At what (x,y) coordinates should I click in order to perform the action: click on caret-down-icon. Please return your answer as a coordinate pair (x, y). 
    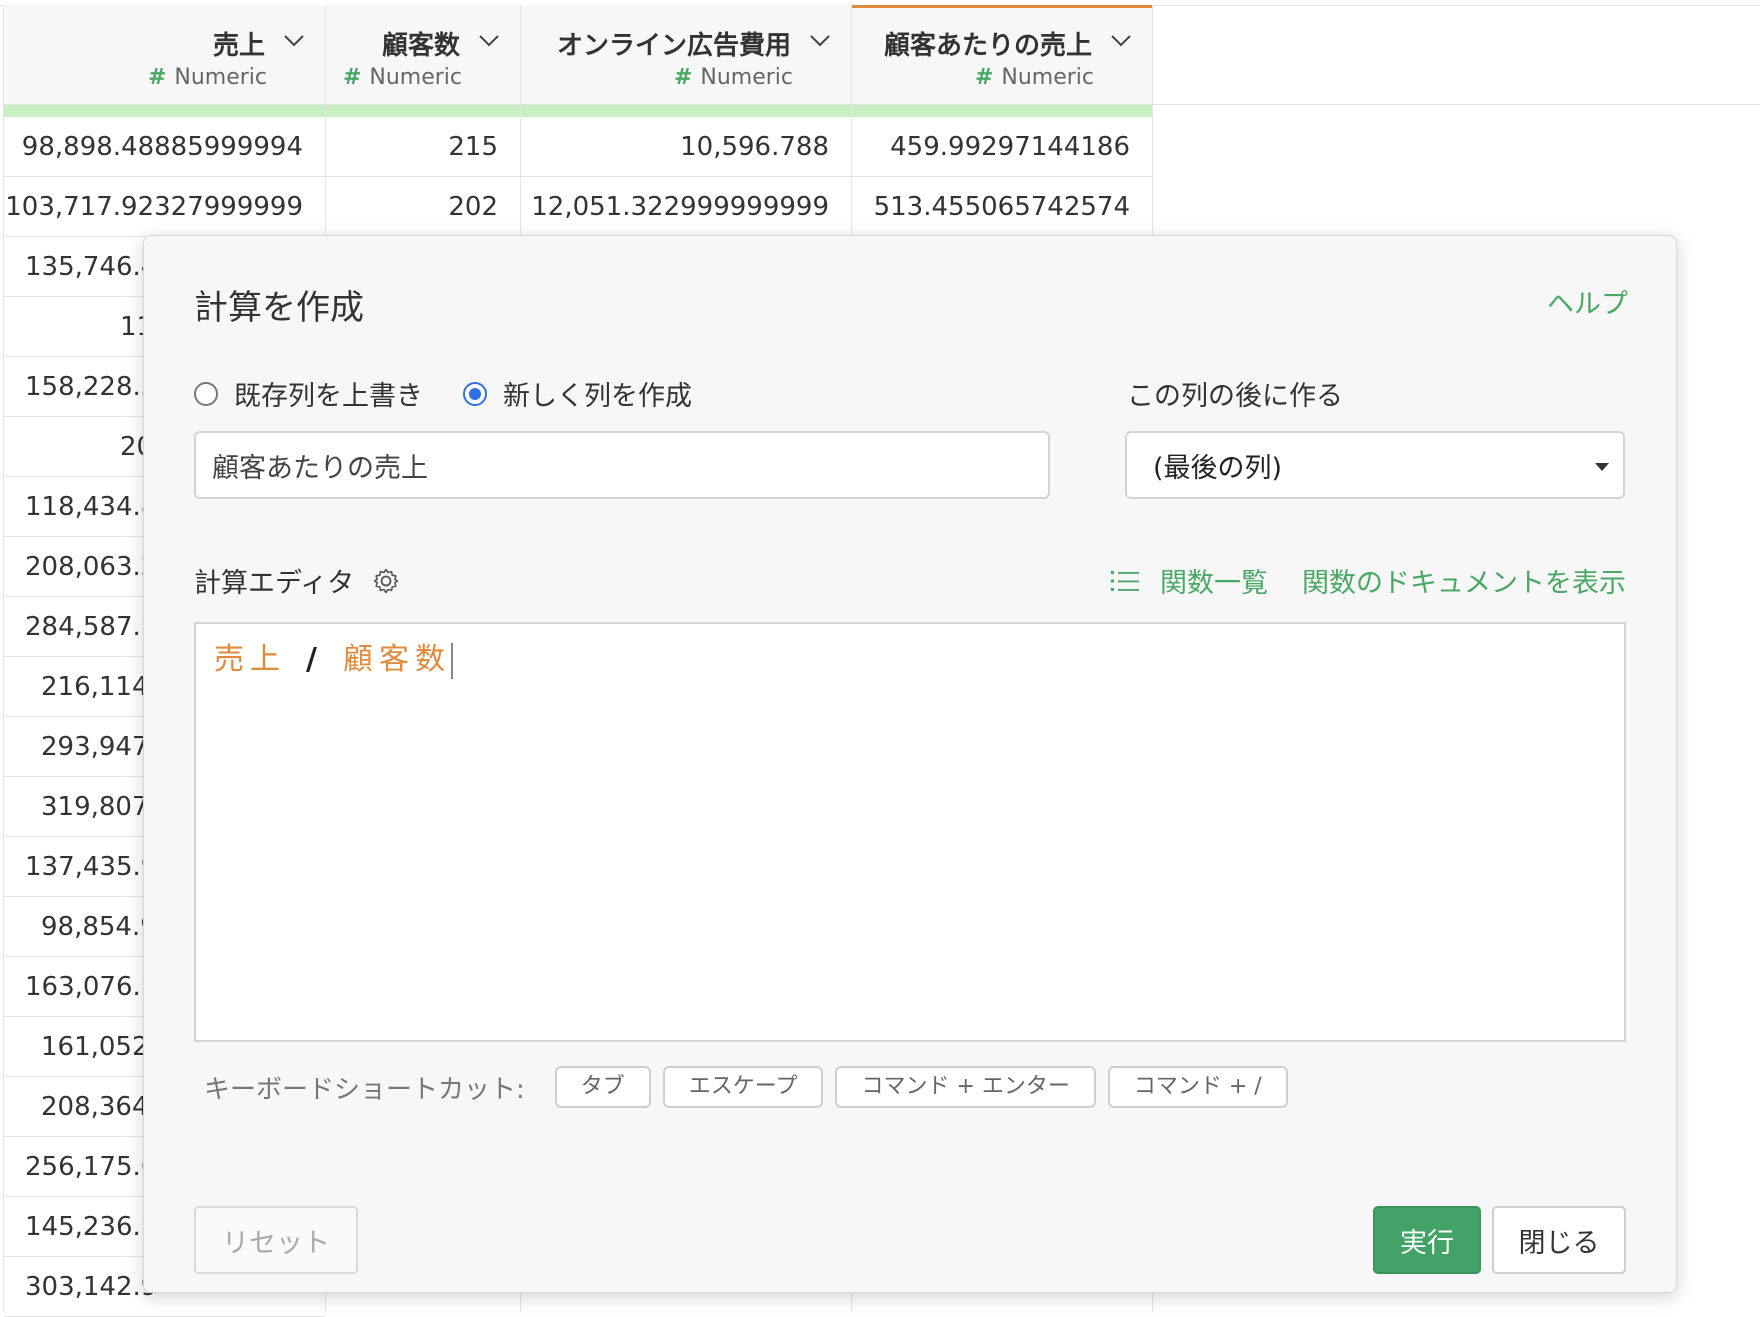
    Looking at the image, I should click on (1602, 467).